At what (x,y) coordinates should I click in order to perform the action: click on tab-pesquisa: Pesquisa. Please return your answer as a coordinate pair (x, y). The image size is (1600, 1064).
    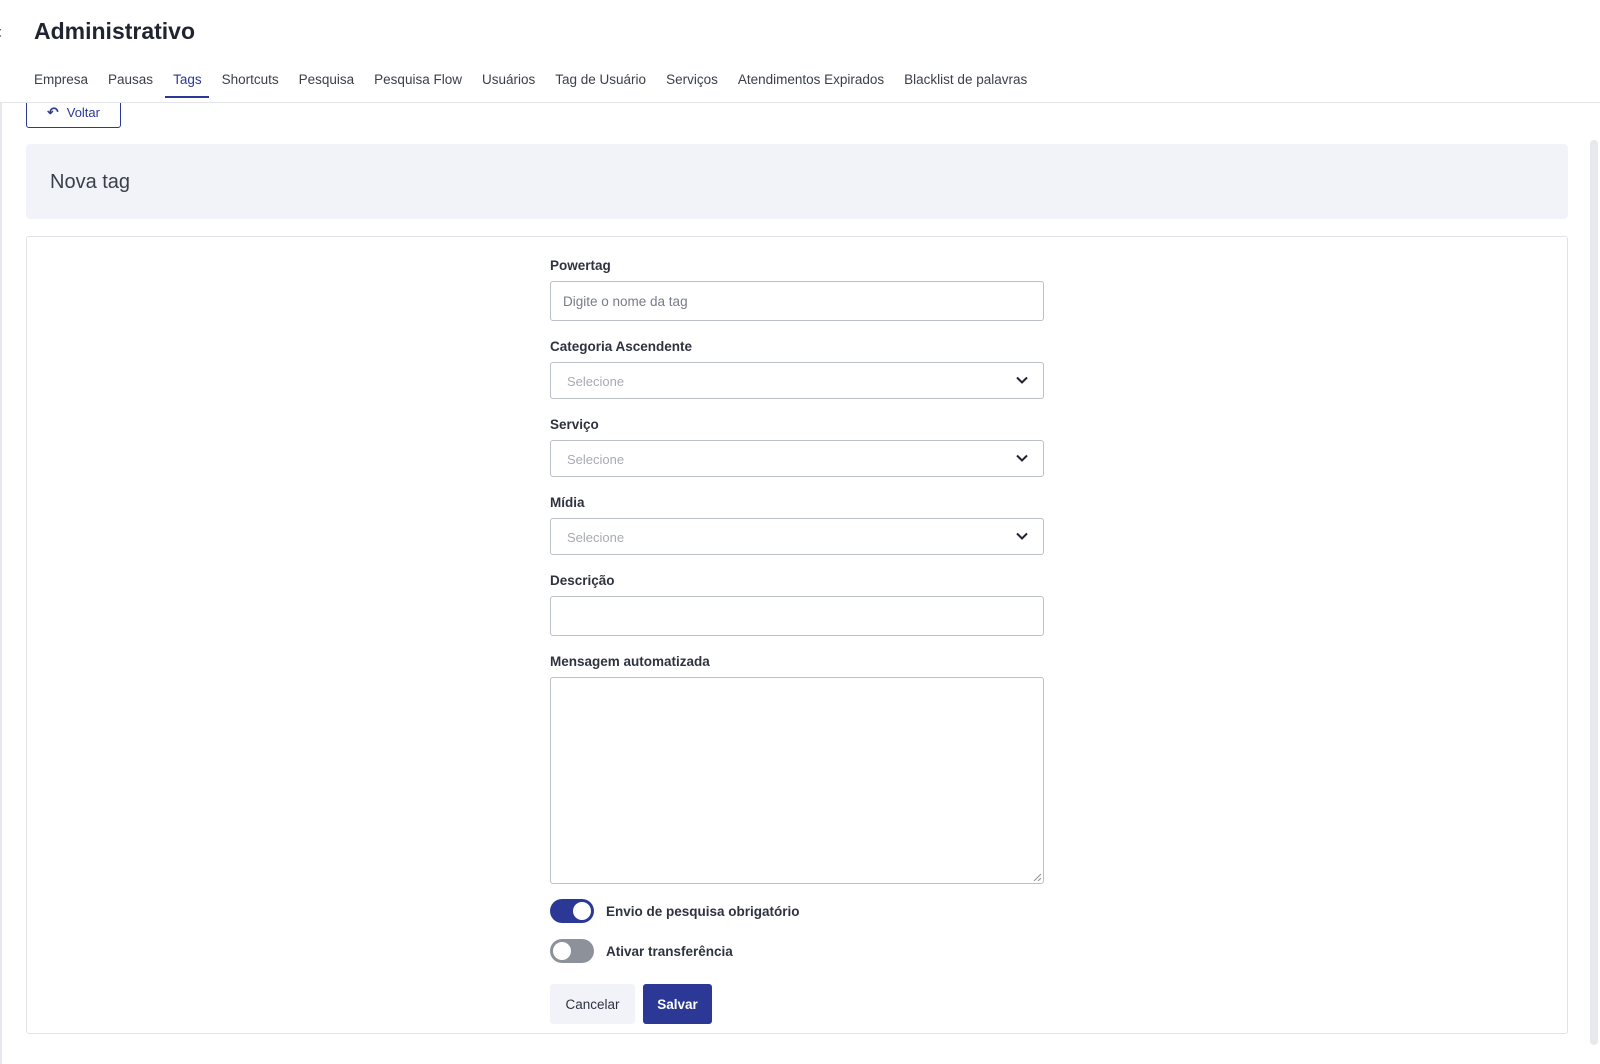
    Looking at the image, I should click on (327, 83).